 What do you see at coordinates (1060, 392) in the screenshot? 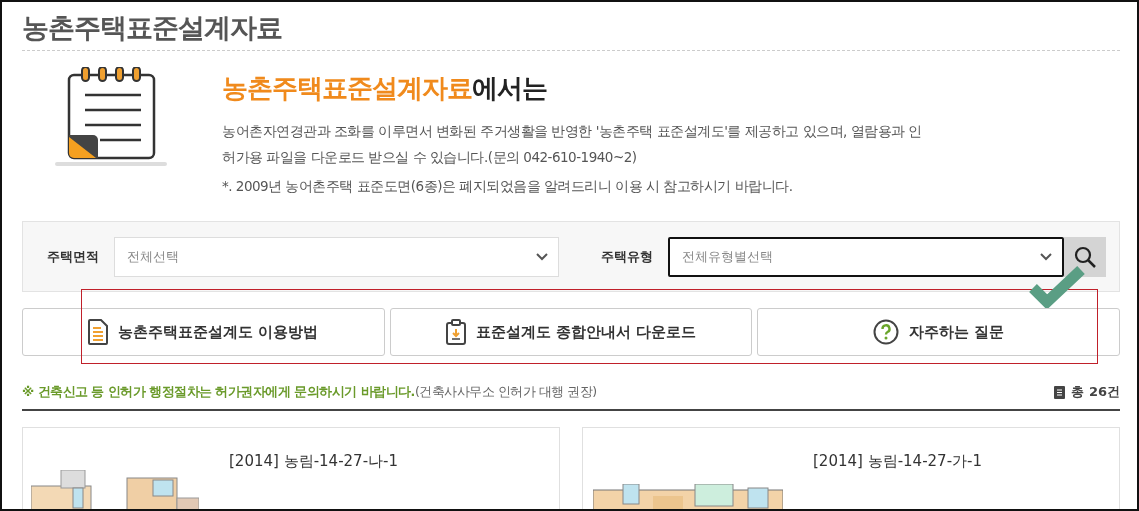
I see `list-icon` at bounding box center [1060, 392].